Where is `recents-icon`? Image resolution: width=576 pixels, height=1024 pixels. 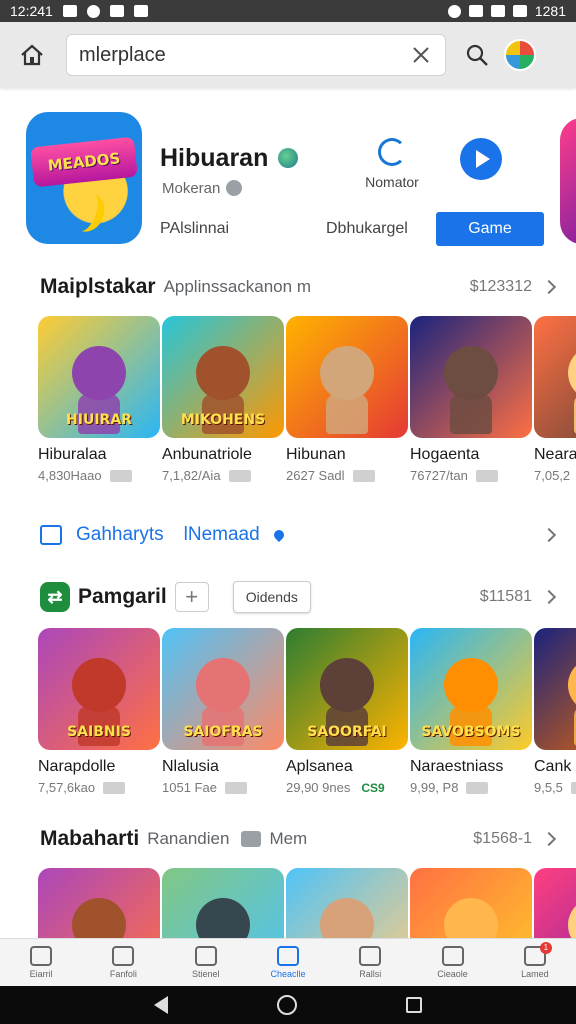
recents-icon is located at coordinates (413, 1005).